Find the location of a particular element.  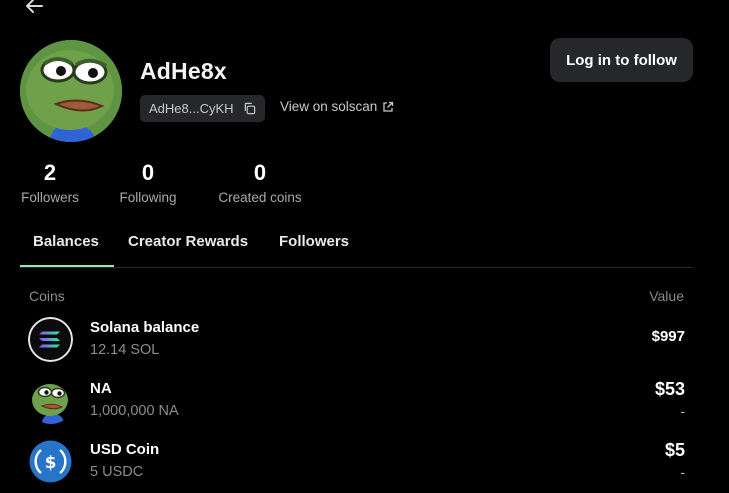

pepe-avatar-icon is located at coordinates (71, 91).